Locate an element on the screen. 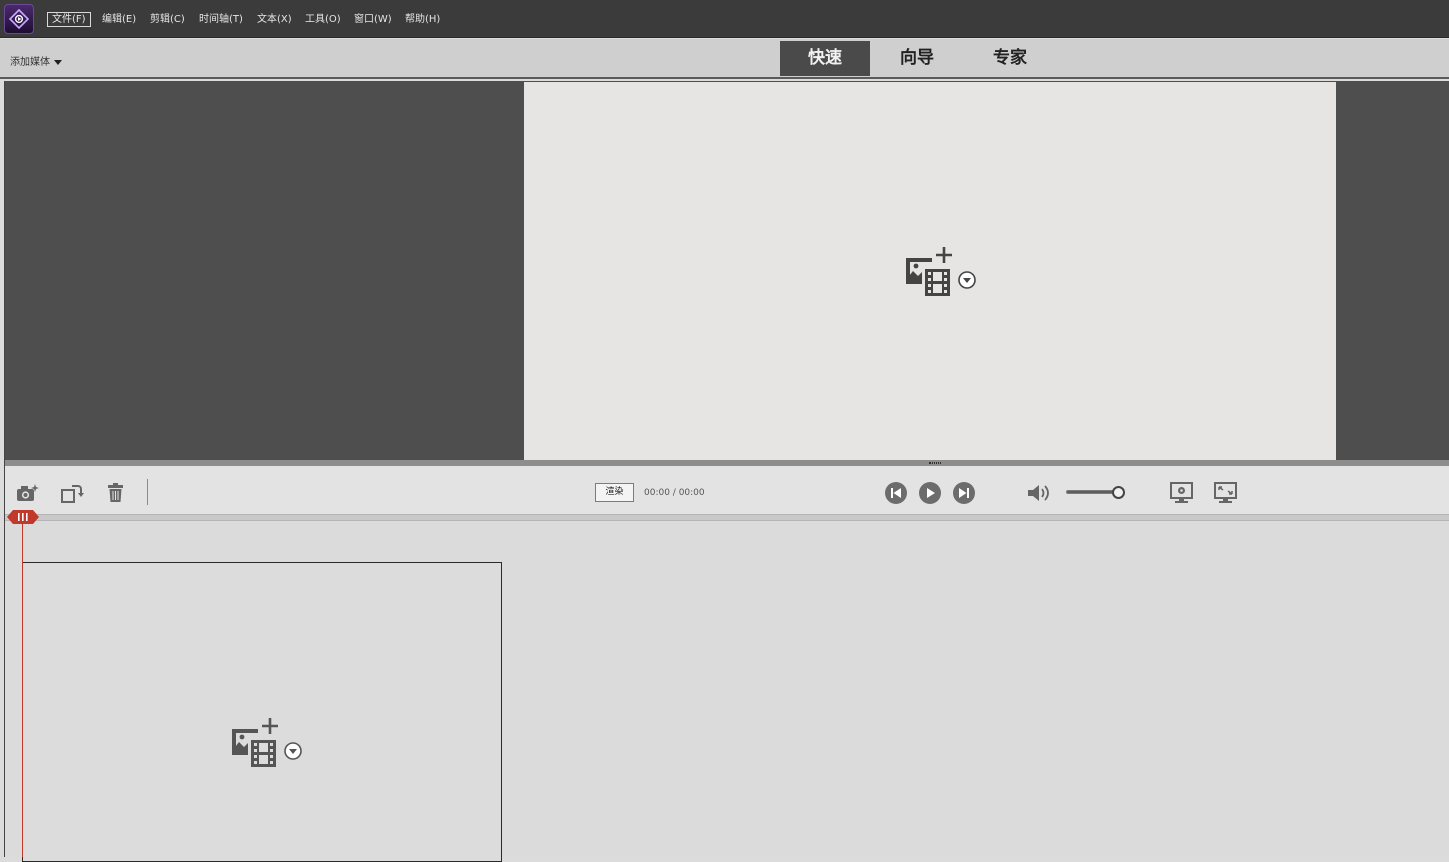 The width and height of the screenshot is (1449, 862). play-icon is located at coordinates (931, 493).